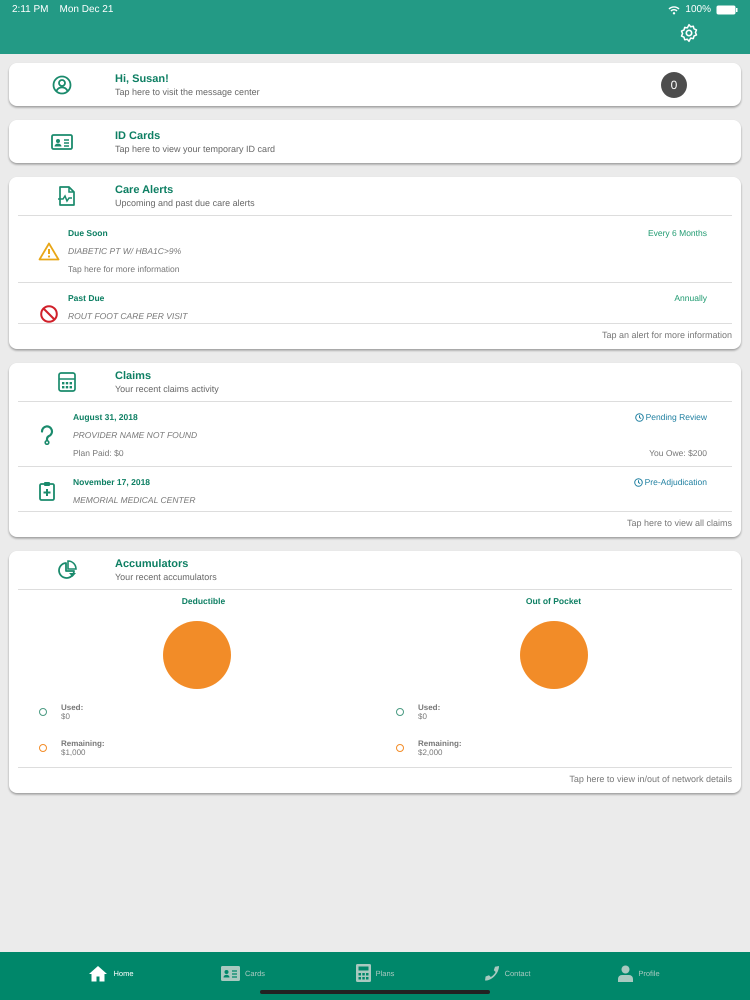 This screenshot has width=750, height=1000. What do you see at coordinates (111, 482) in the screenshot?
I see `claim-date: November 17, 2018` at bounding box center [111, 482].